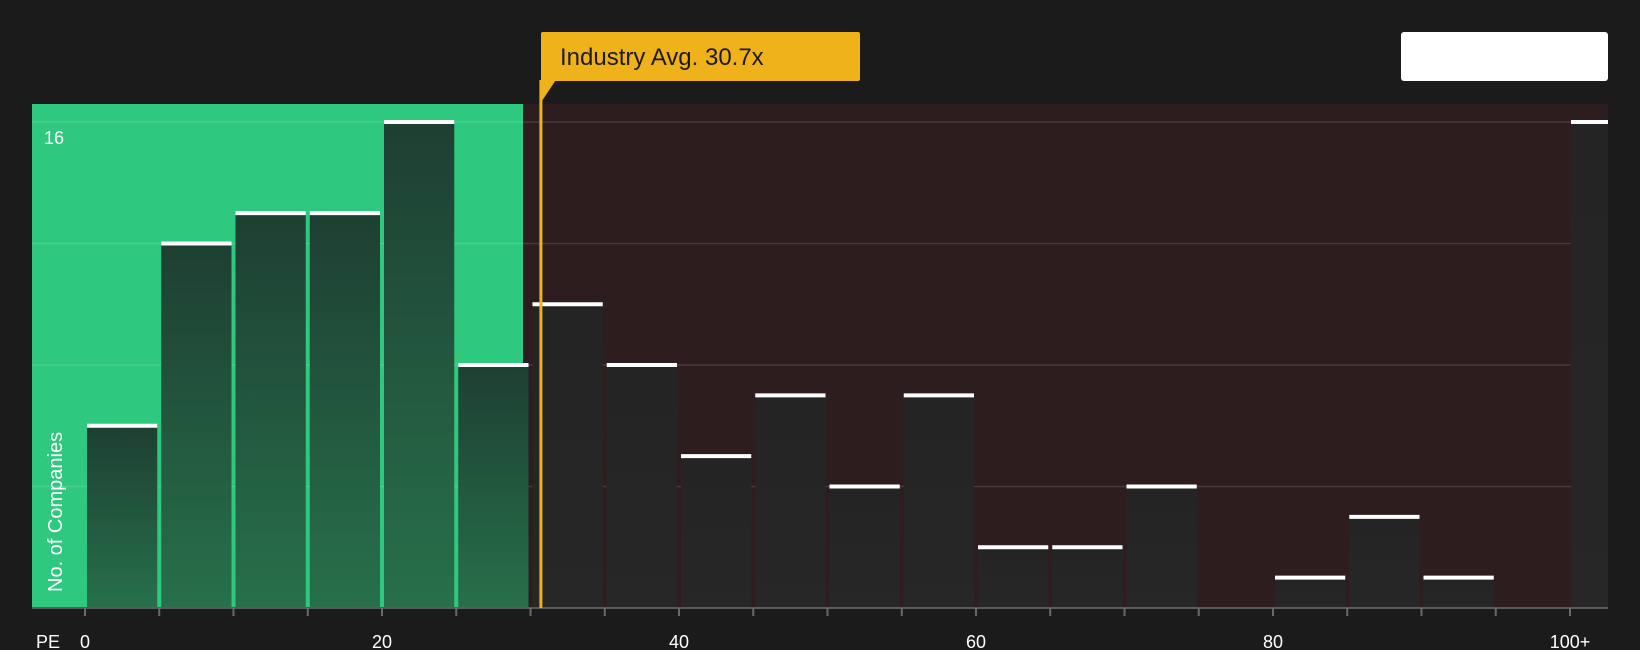 The width and height of the screenshot is (1640, 650). I want to click on x-tick-label: 80, so click(1273, 641).